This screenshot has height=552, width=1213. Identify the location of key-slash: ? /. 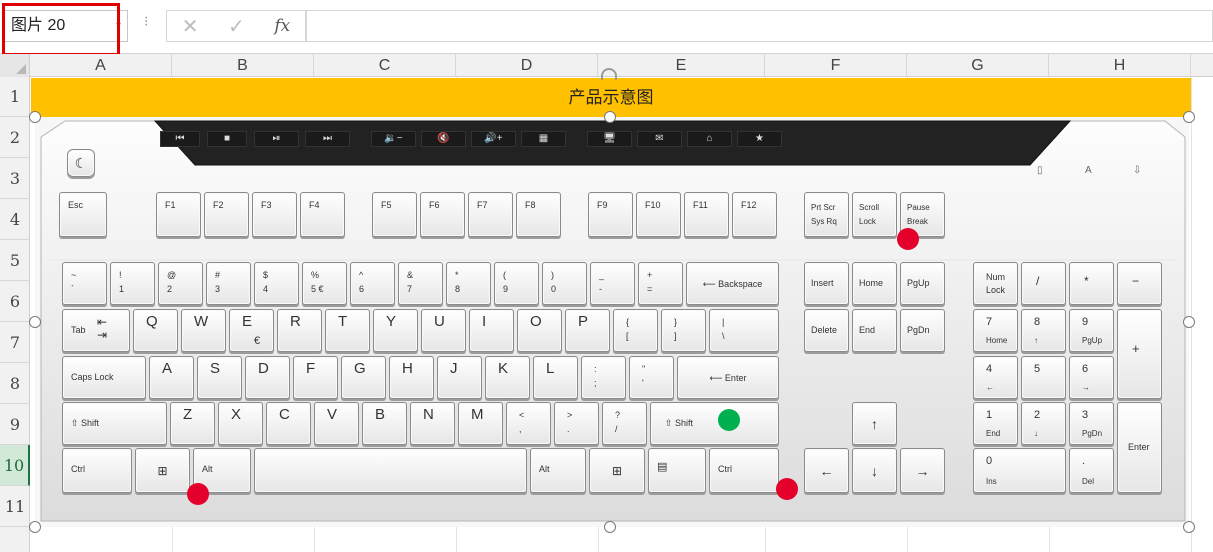
(624, 423).